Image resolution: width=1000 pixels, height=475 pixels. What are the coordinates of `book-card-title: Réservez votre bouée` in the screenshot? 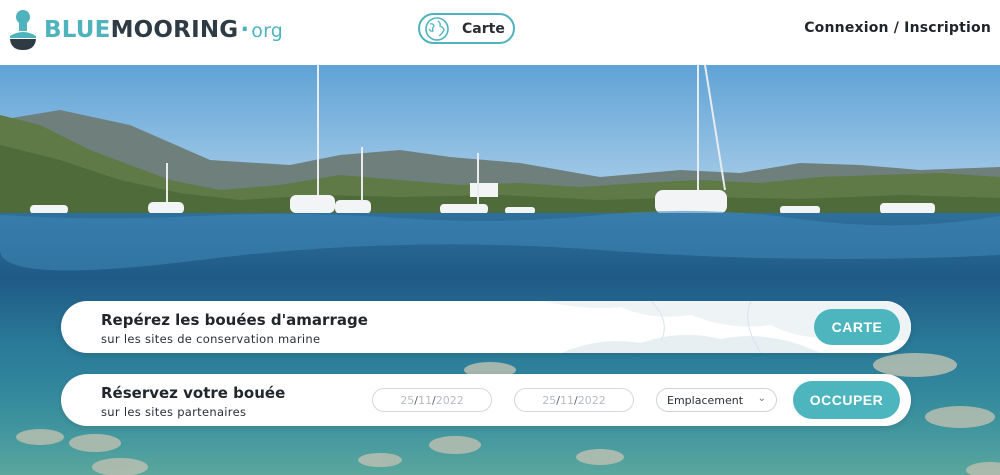 It's located at (193, 393).